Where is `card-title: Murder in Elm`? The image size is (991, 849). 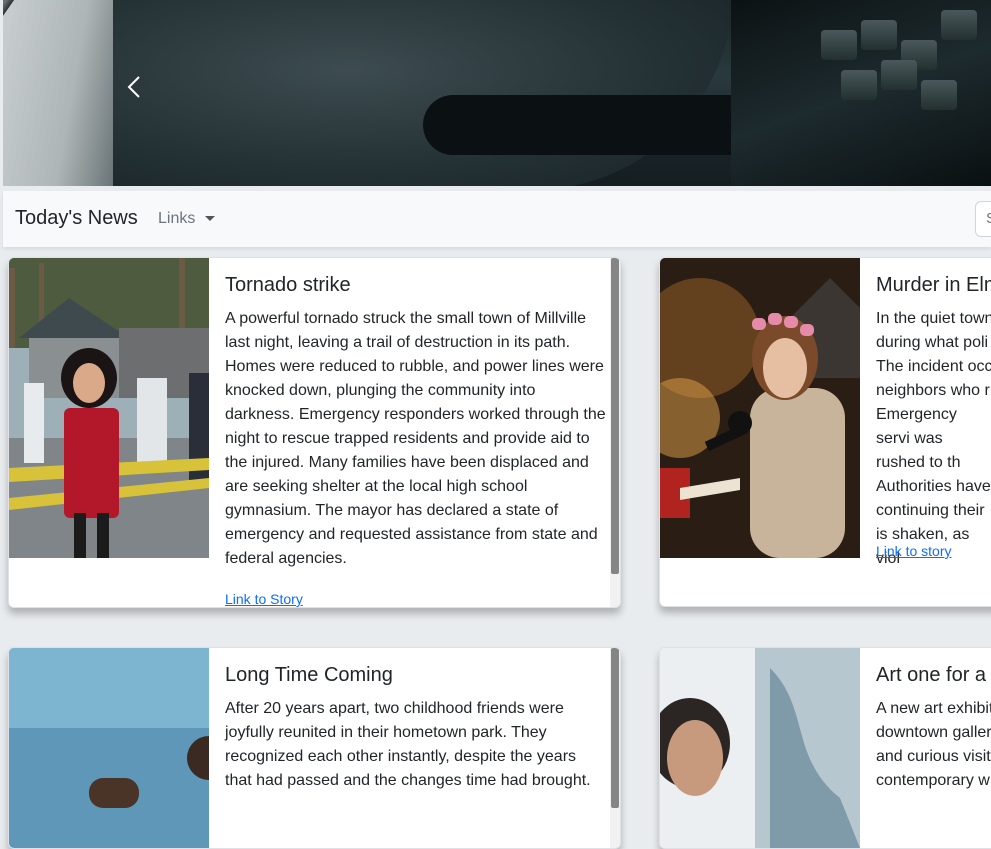 card-title: Murder in Elm is located at coordinates (933, 285).